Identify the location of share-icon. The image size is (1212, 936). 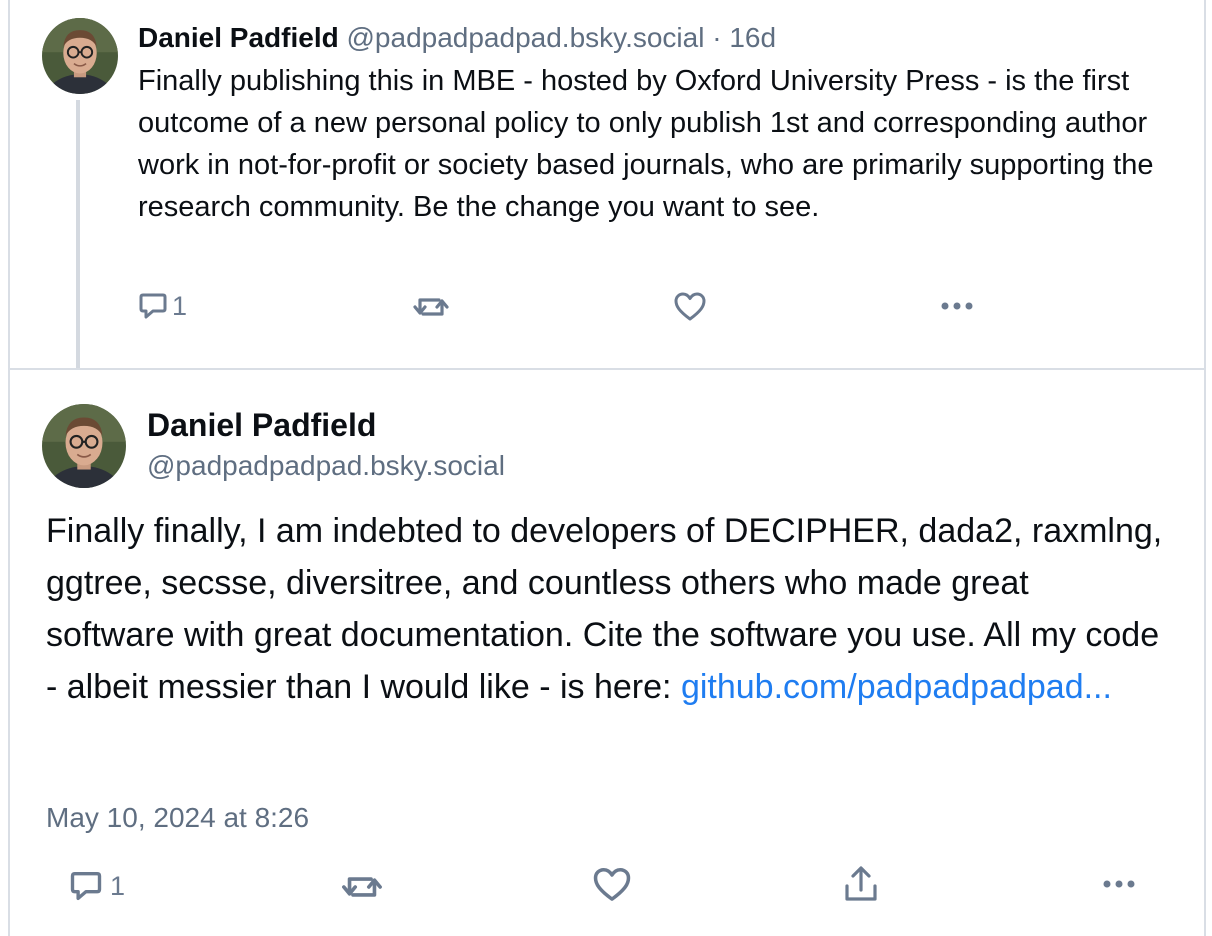
(861, 884).